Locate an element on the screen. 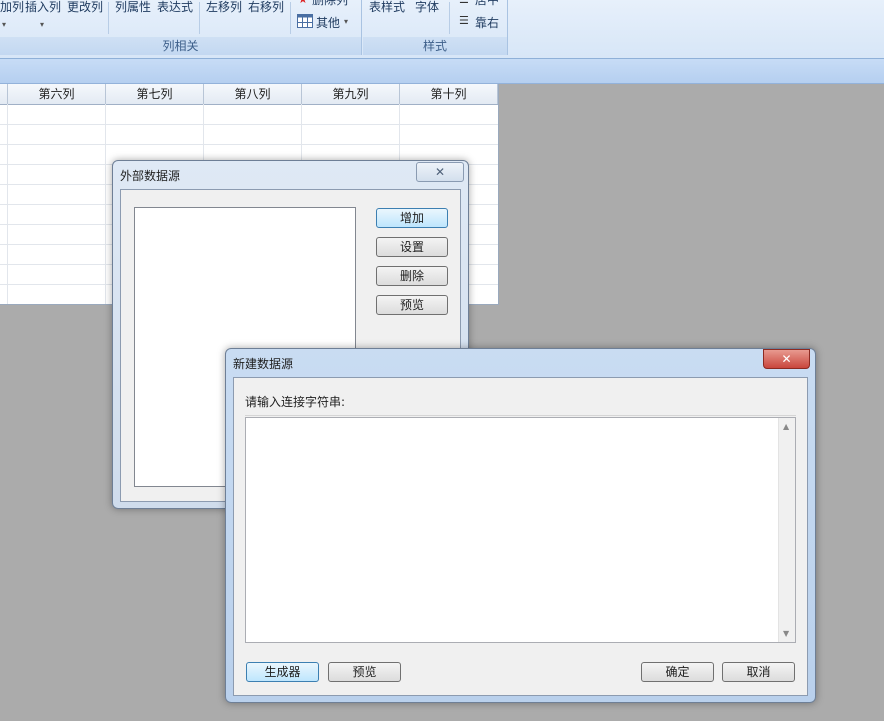 This screenshot has height=721, width=884. delete-column-button: 删除列 is located at coordinates (330, 4).